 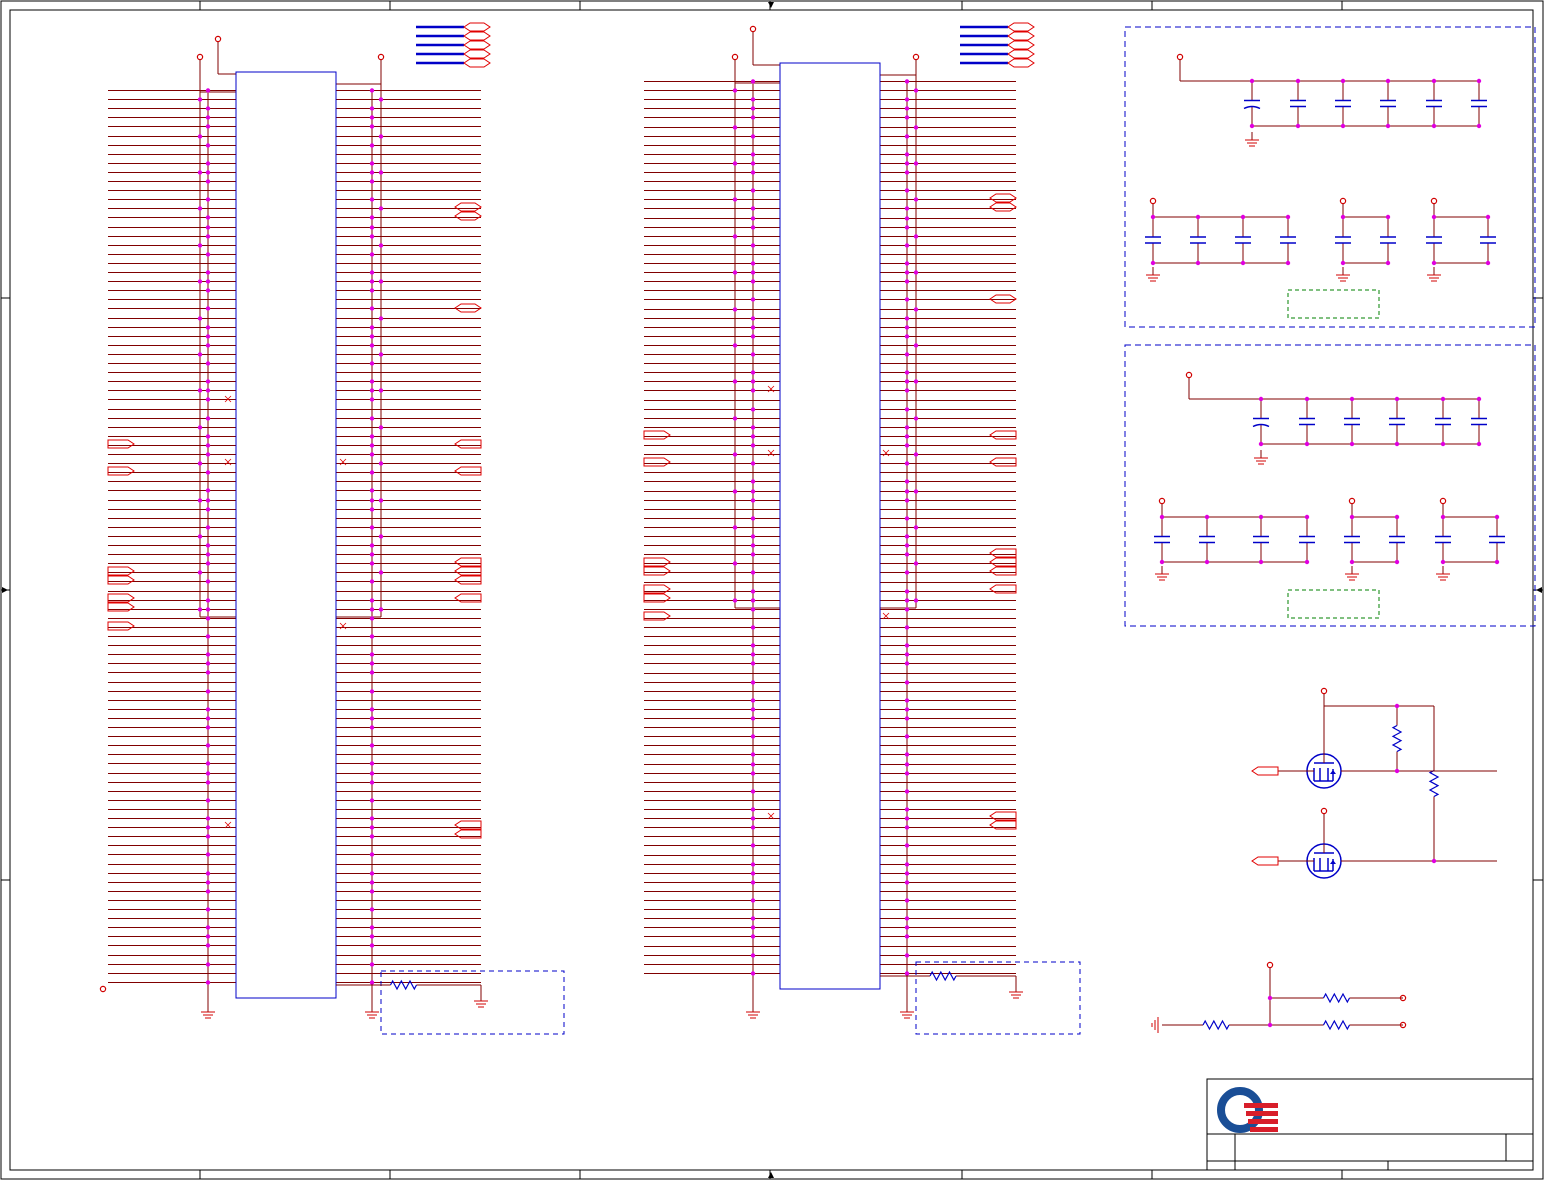 What do you see at coordinates (771, 389) in the screenshot?
I see `no-connect-mark` at bounding box center [771, 389].